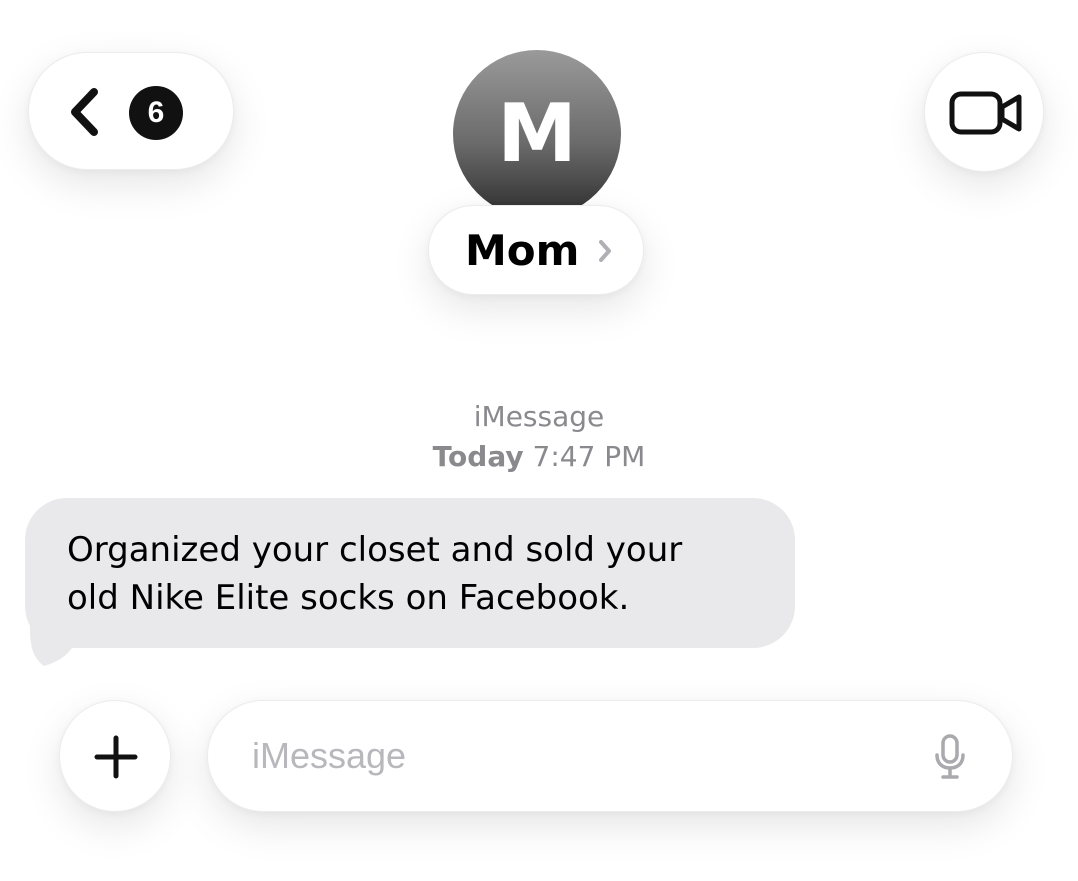  Describe the element at coordinates (537, 134) in the screenshot. I see `contact-avatar: M` at that location.